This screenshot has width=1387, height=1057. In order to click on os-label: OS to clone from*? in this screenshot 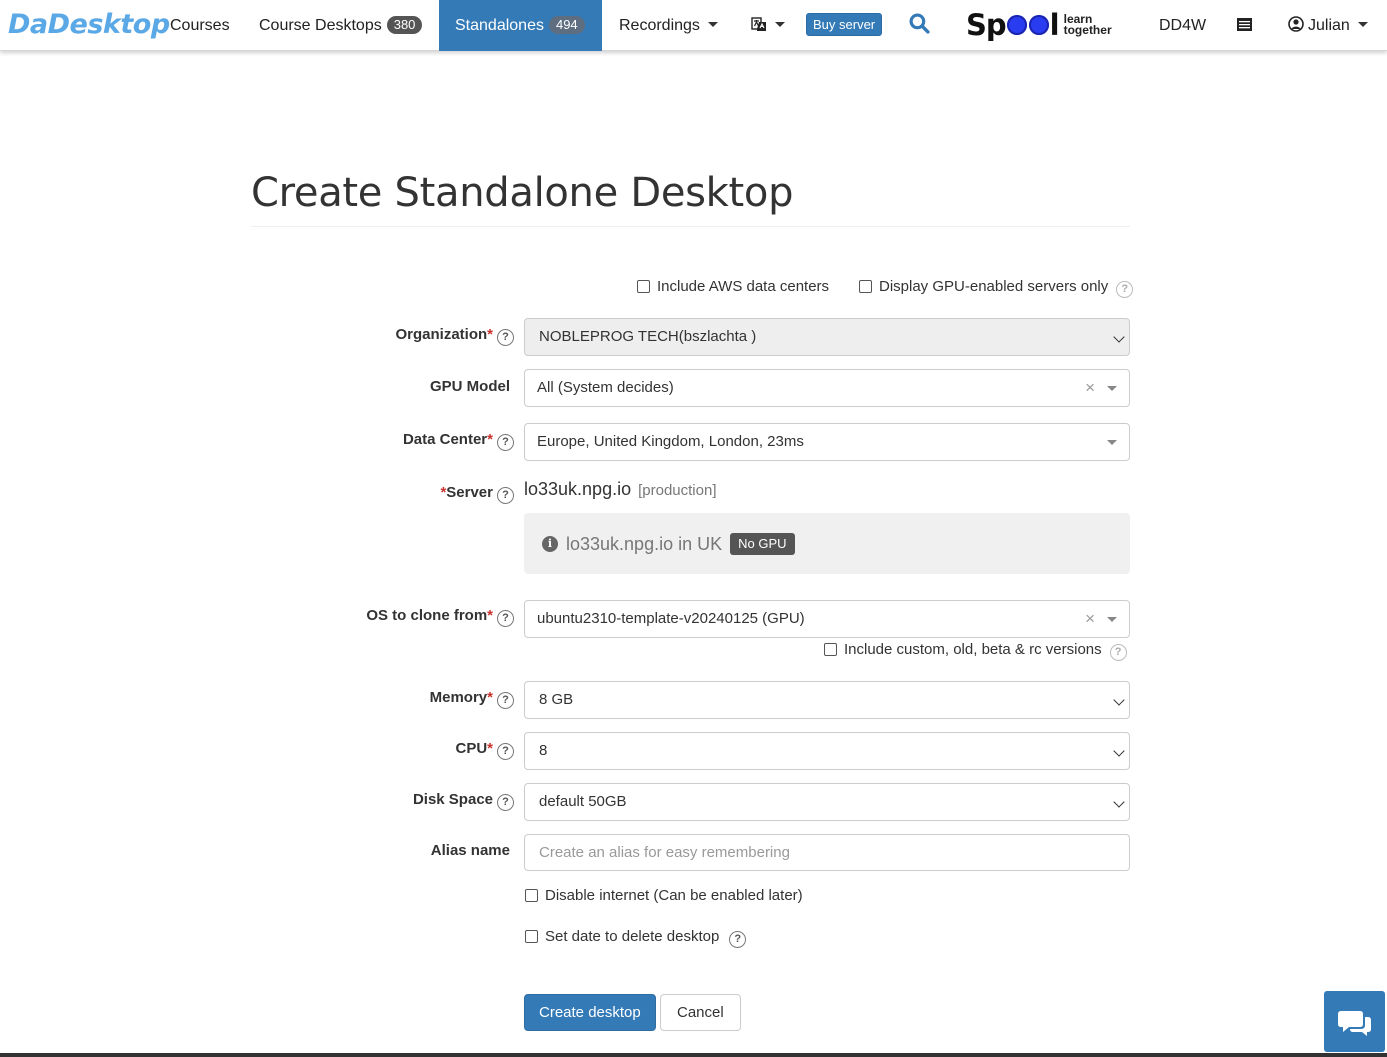, I will do `click(440, 617)`.